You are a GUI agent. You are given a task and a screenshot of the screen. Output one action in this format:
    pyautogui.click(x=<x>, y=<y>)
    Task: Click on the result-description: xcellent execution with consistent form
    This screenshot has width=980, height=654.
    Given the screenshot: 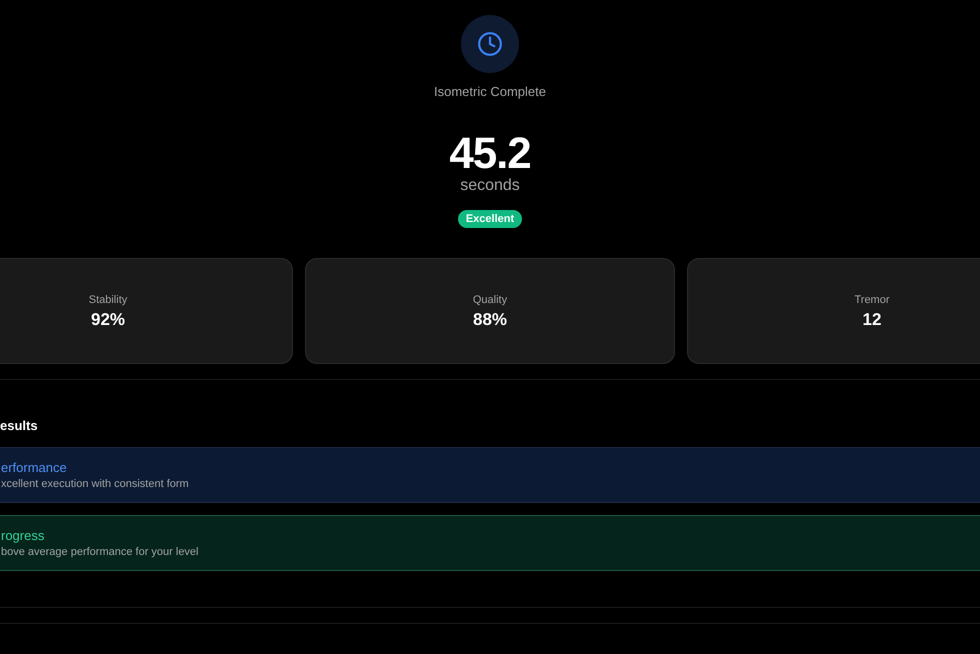 What is the action you would take?
    pyautogui.click(x=95, y=484)
    